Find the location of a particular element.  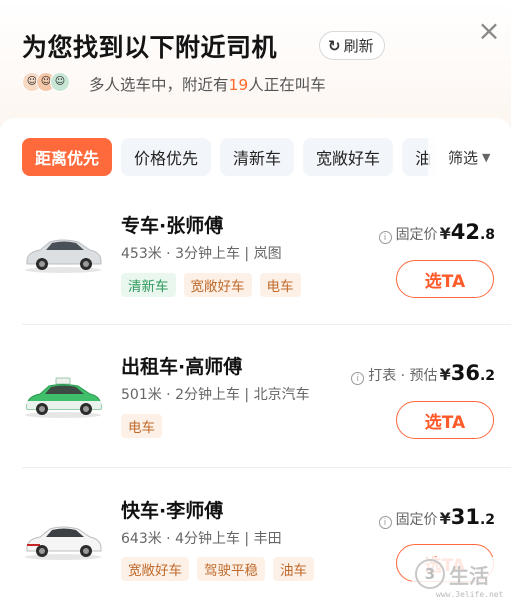

price-integer: 31 is located at coordinates (465, 517).